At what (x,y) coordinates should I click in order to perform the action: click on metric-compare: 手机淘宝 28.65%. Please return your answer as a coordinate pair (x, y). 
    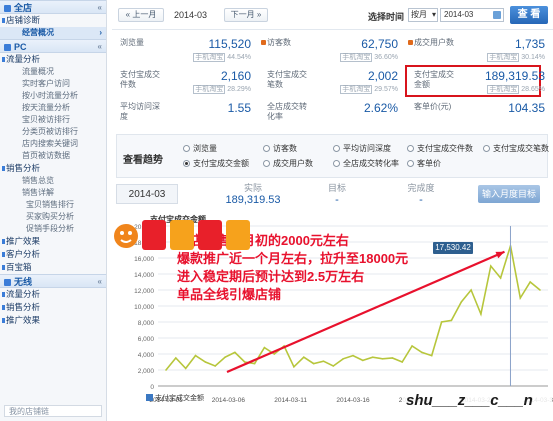
    Looking at the image, I should click on (516, 89).